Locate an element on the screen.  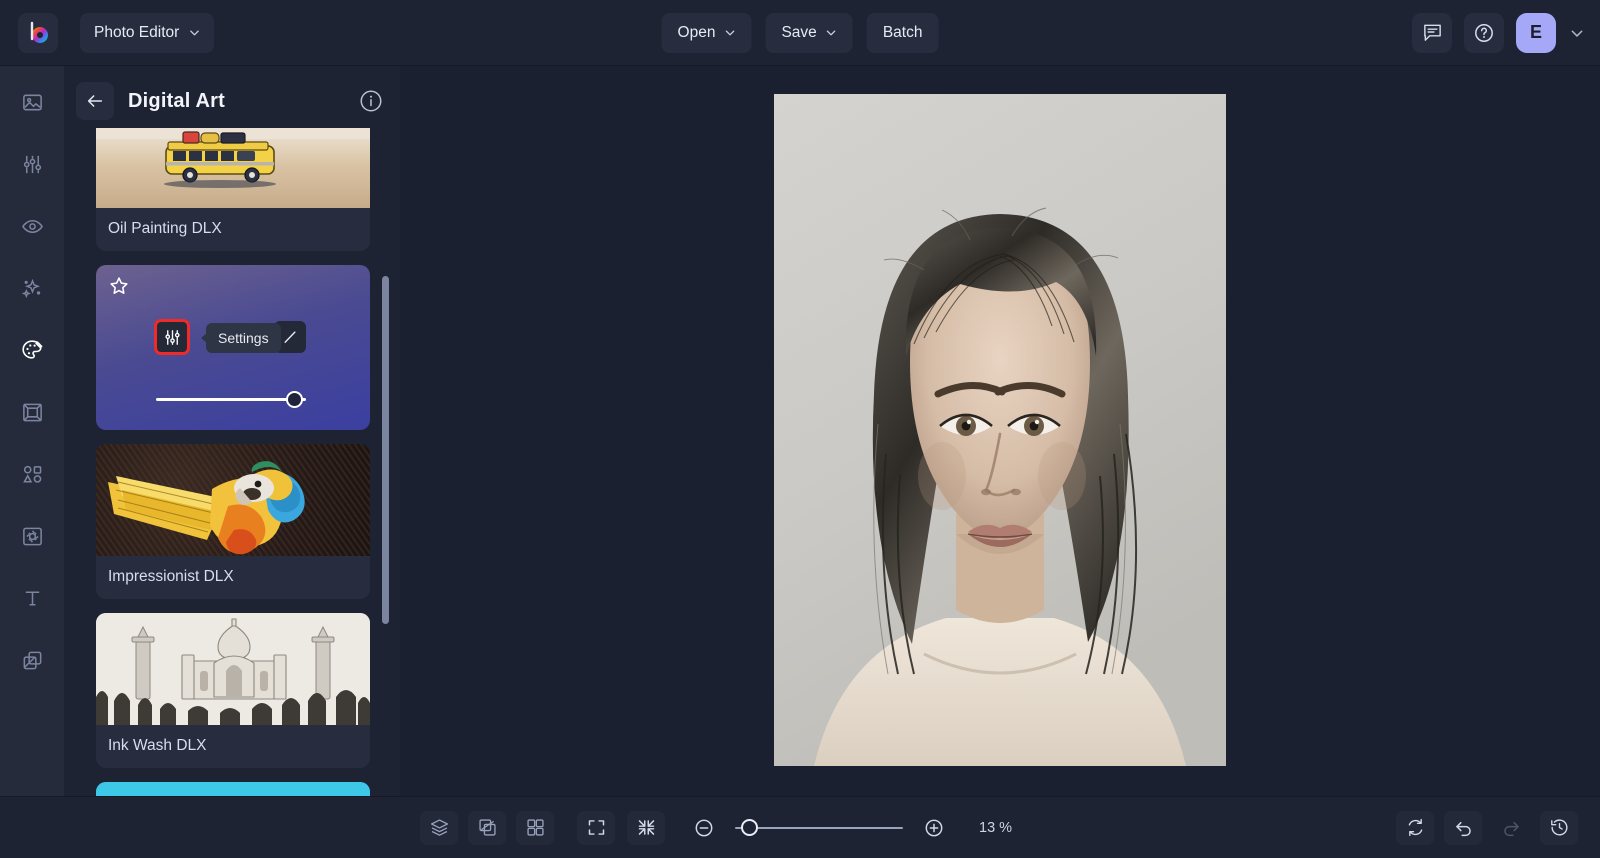
bottom-bar: 13 % is located at coordinates (800, 827).